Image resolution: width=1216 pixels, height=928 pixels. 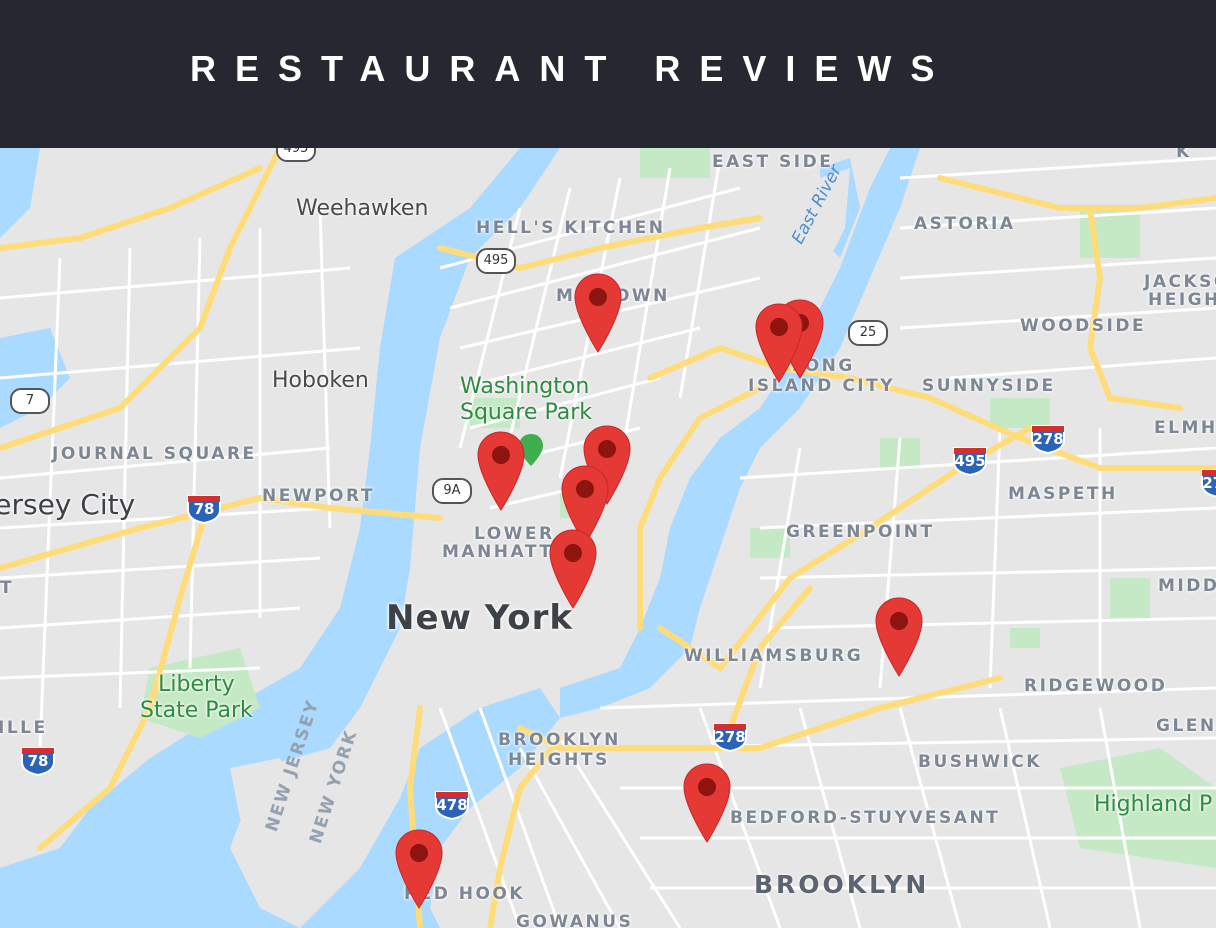 I want to click on label-east-side: EAST SIDE, so click(x=773, y=162).